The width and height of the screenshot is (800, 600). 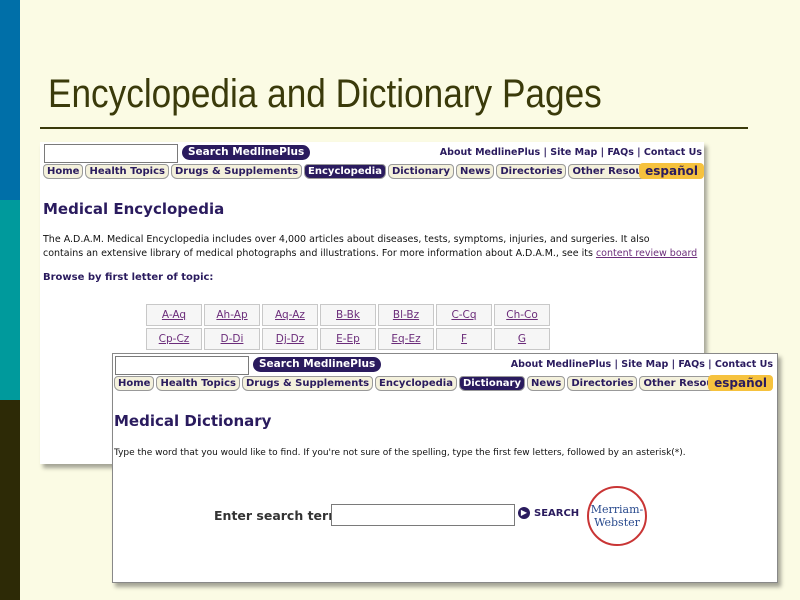 What do you see at coordinates (348, 315) in the screenshot?
I see `letter-link: B-Bk` at bounding box center [348, 315].